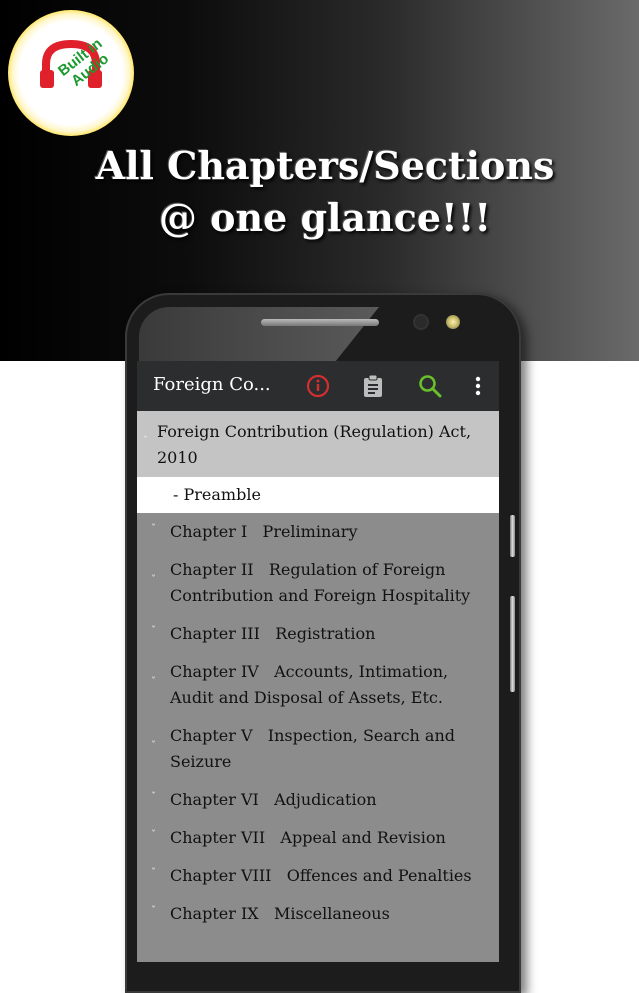  Describe the element at coordinates (325, 633) in the screenshot. I see `chapter-title: Registration` at that location.